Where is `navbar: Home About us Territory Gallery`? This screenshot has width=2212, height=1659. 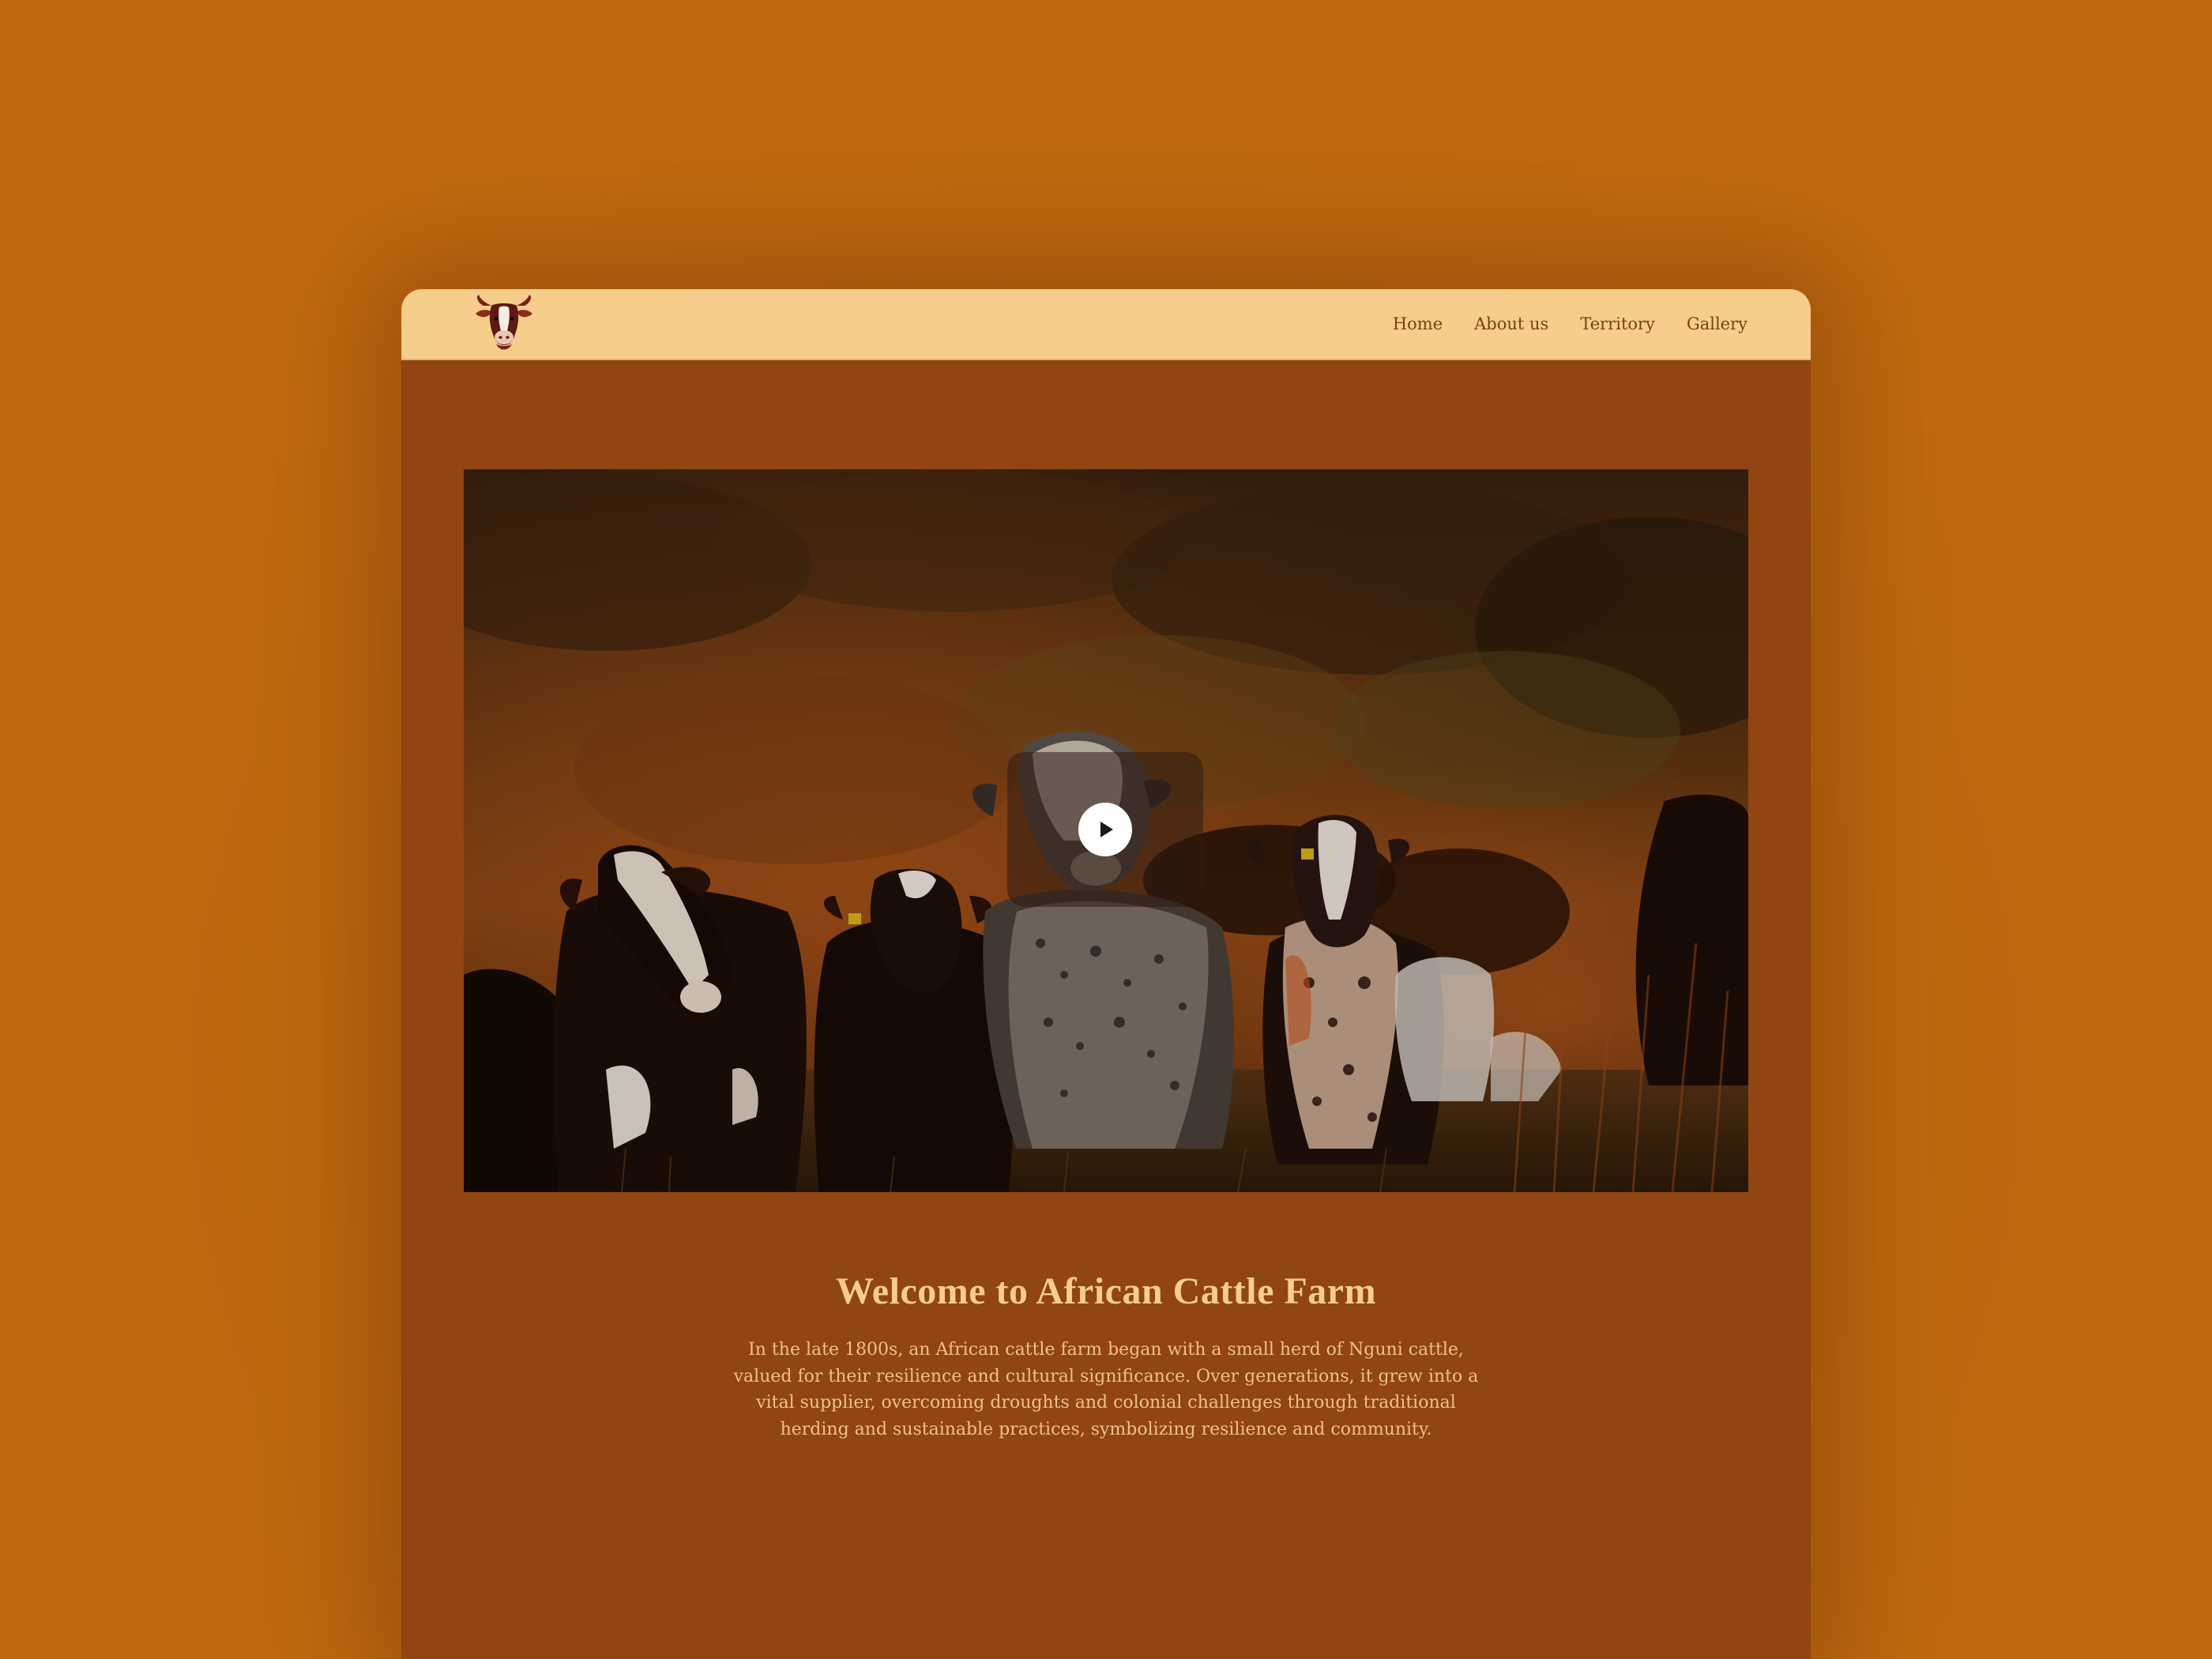
navbar: Home About us Territory Gallery is located at coordinates (1106, 325).